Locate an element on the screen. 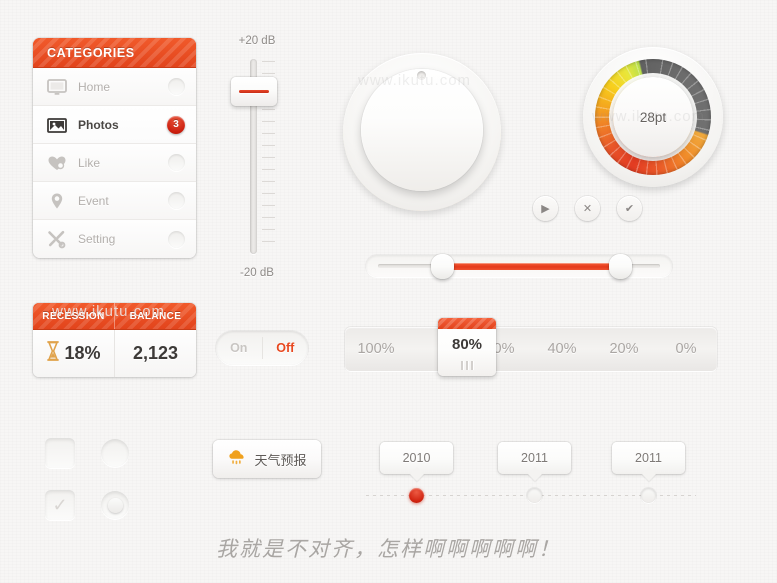 This screenshot has height=583, width=777. close-icon: ✕ is located at coordinates (587, 209).